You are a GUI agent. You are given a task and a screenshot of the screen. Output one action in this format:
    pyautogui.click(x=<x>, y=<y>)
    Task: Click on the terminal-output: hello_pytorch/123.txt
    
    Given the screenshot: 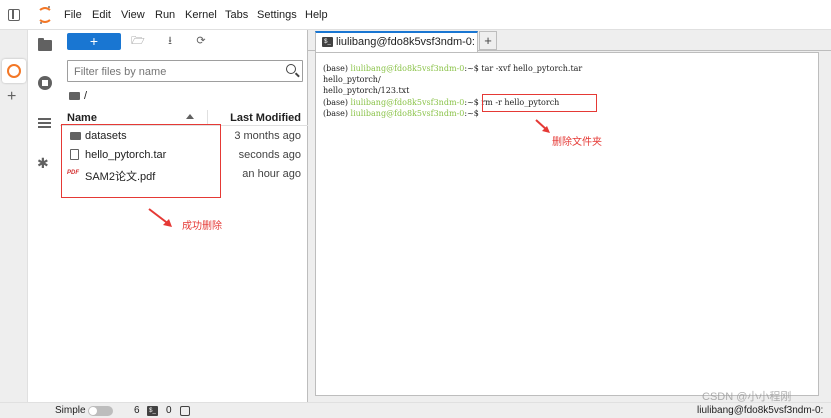 What is the action you would take?
    pyautogui.click(x=366, y=90)
    